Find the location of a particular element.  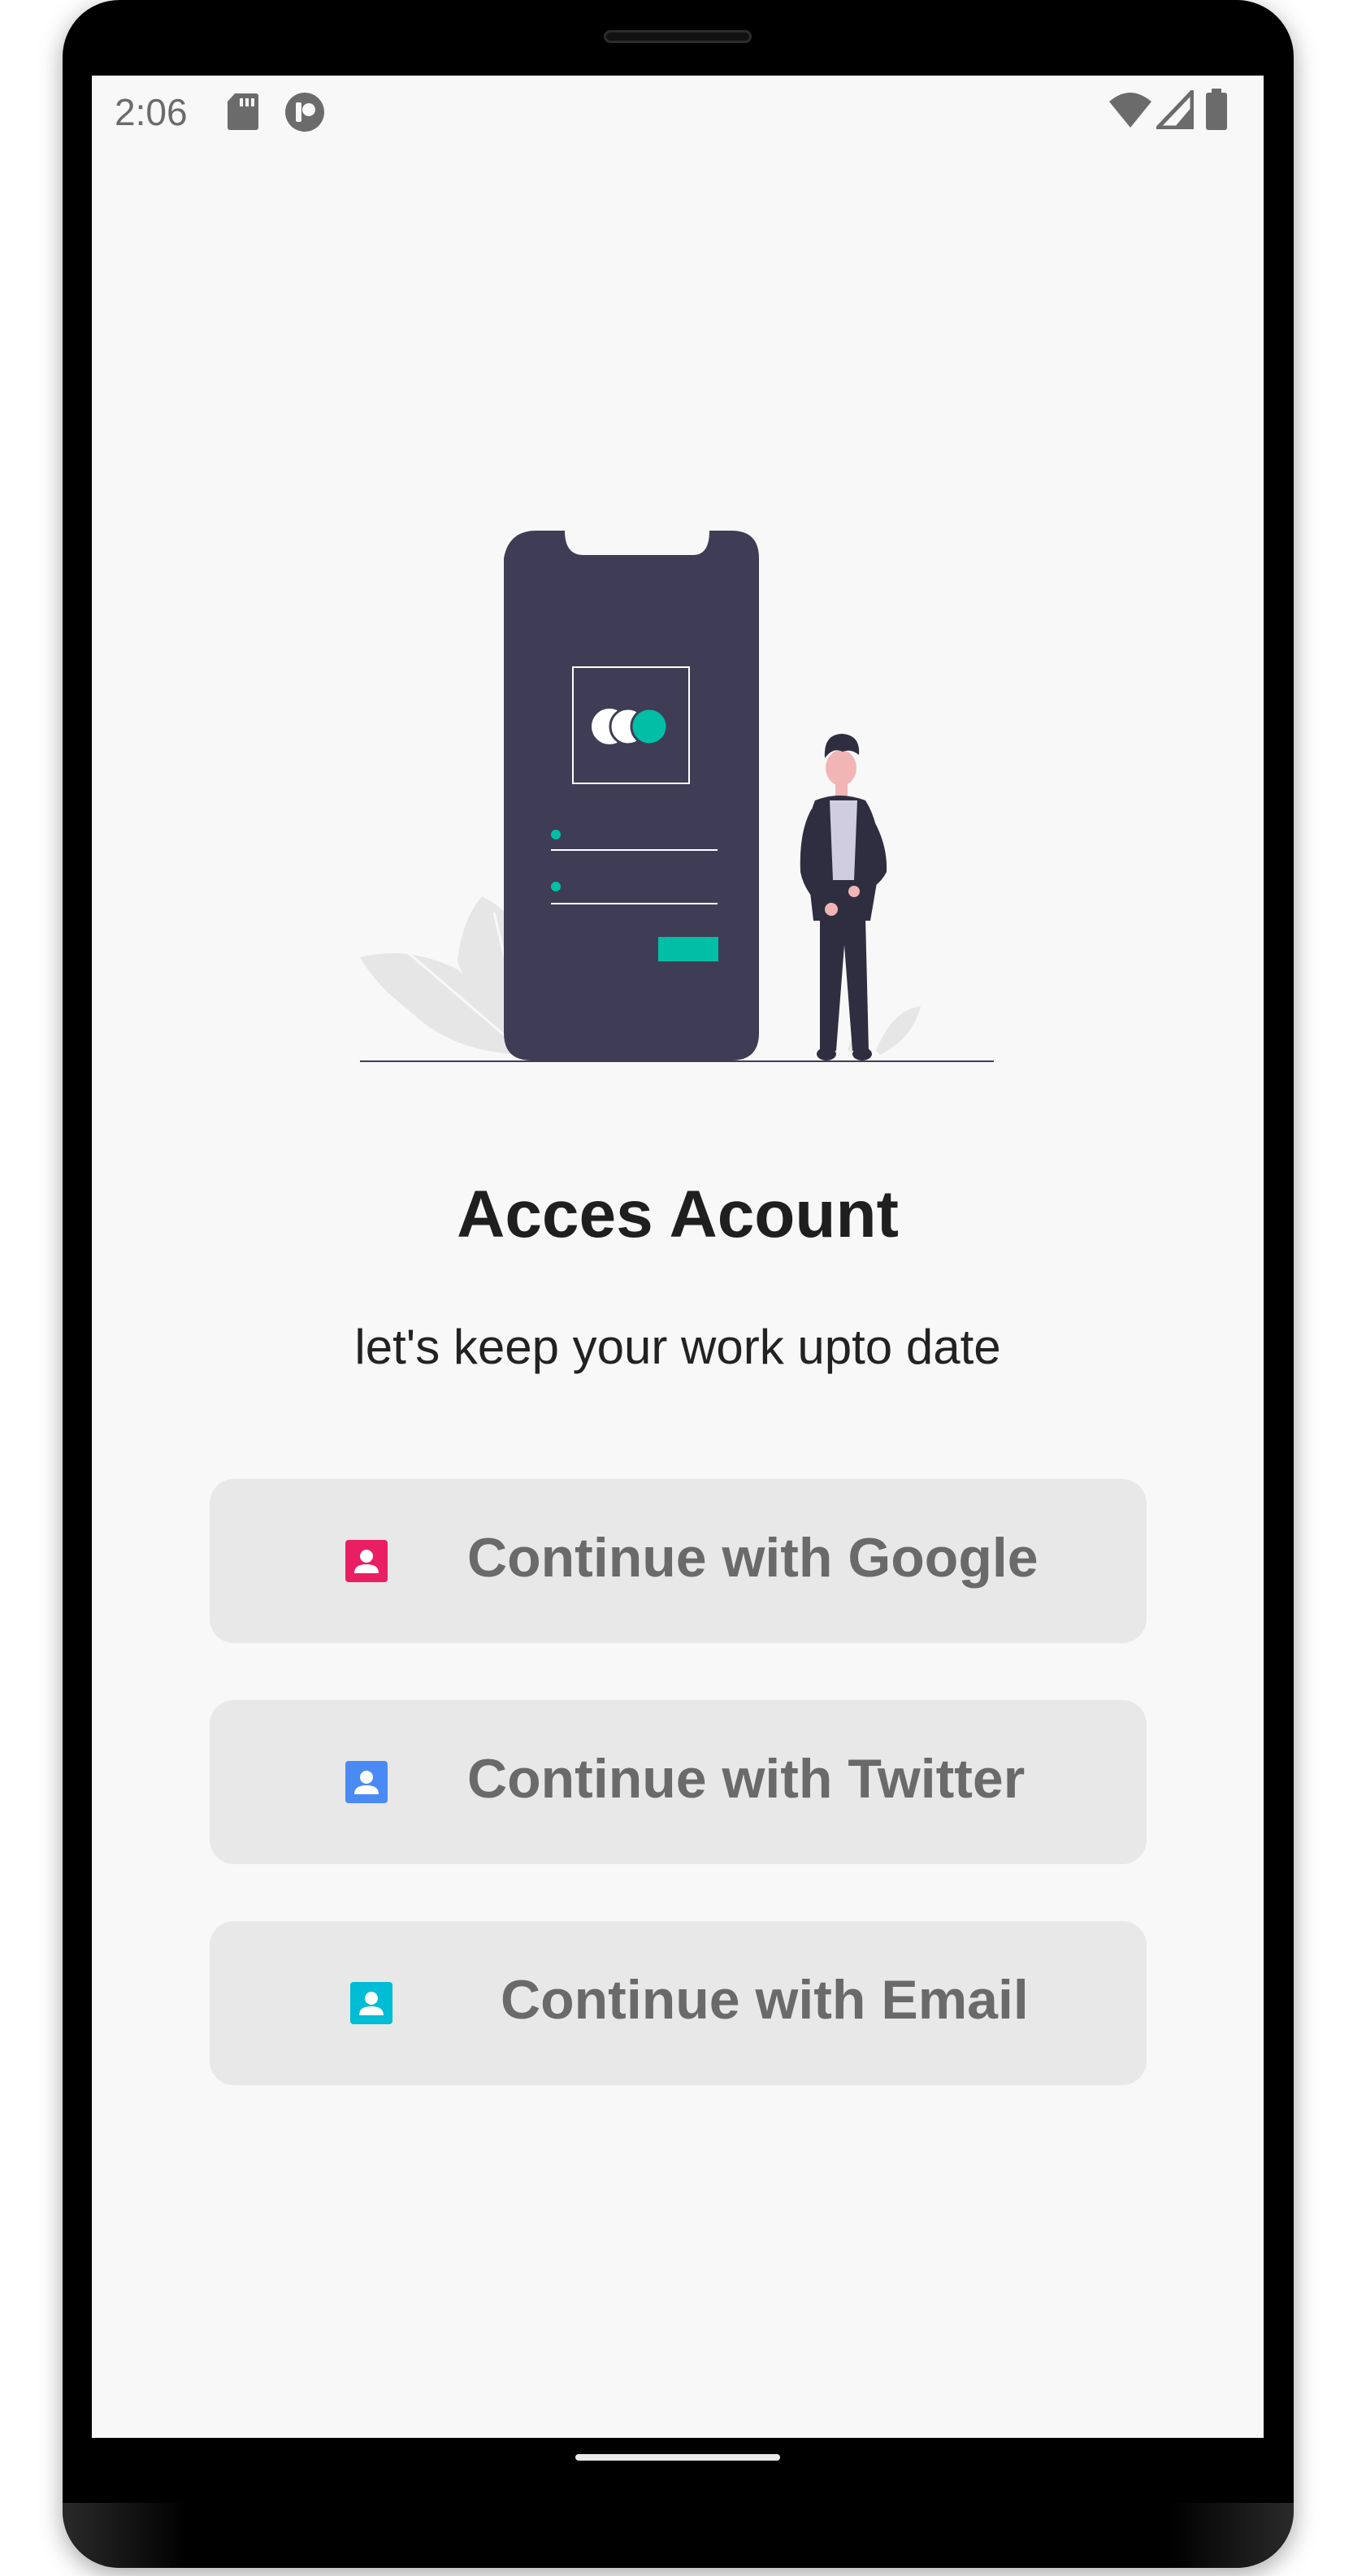

wifi-icon is located at coordinates (1130, 112).